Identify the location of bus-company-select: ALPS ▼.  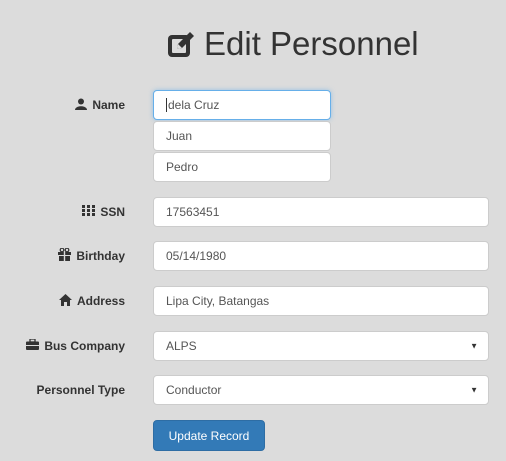
(321, 346).